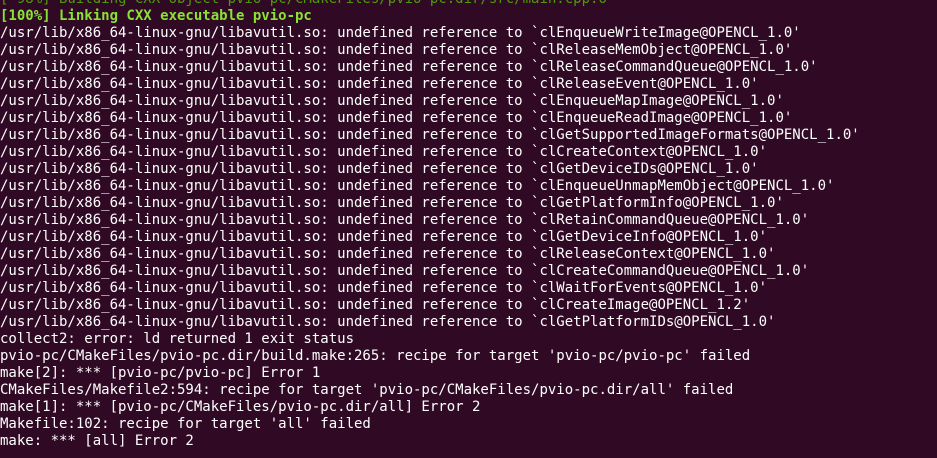 This screenshot has width=937, height=458. Describe the element at coordinates (160, 373) in the screenshot. I see `make-error-line: make[2]: *** [pvio-pc/pvio-pc] Error 1` at that location.